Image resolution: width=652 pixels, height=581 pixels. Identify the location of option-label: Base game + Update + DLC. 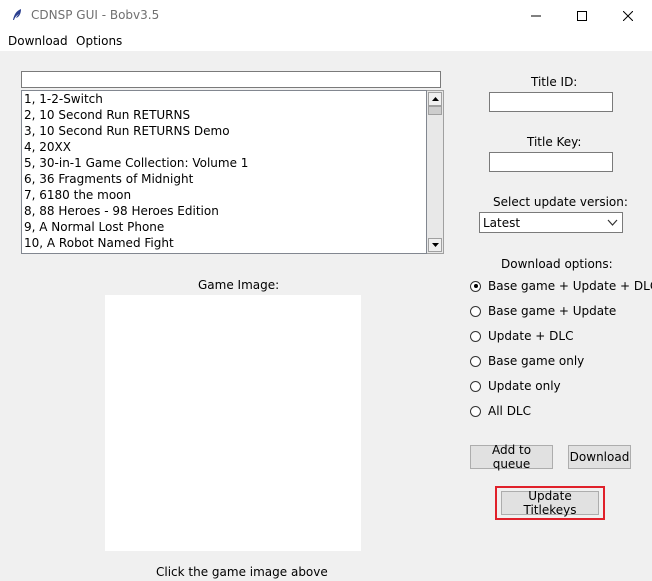
(570, 286).